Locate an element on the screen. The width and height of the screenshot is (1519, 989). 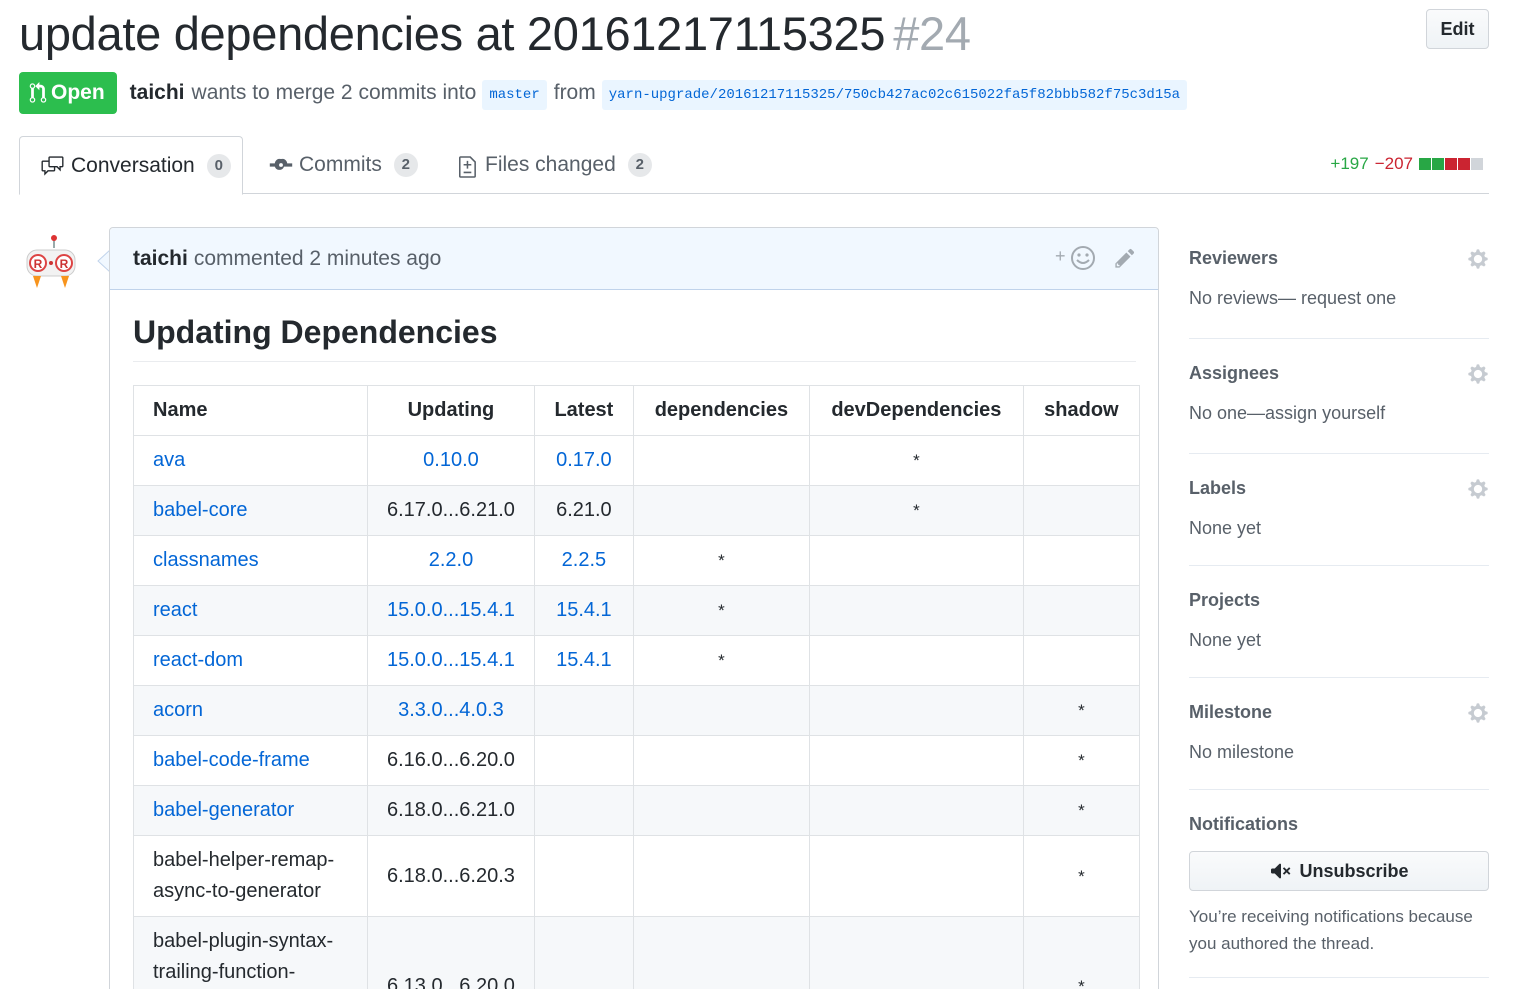
pr-author-link: taichi is located at coordinates (157, 93).